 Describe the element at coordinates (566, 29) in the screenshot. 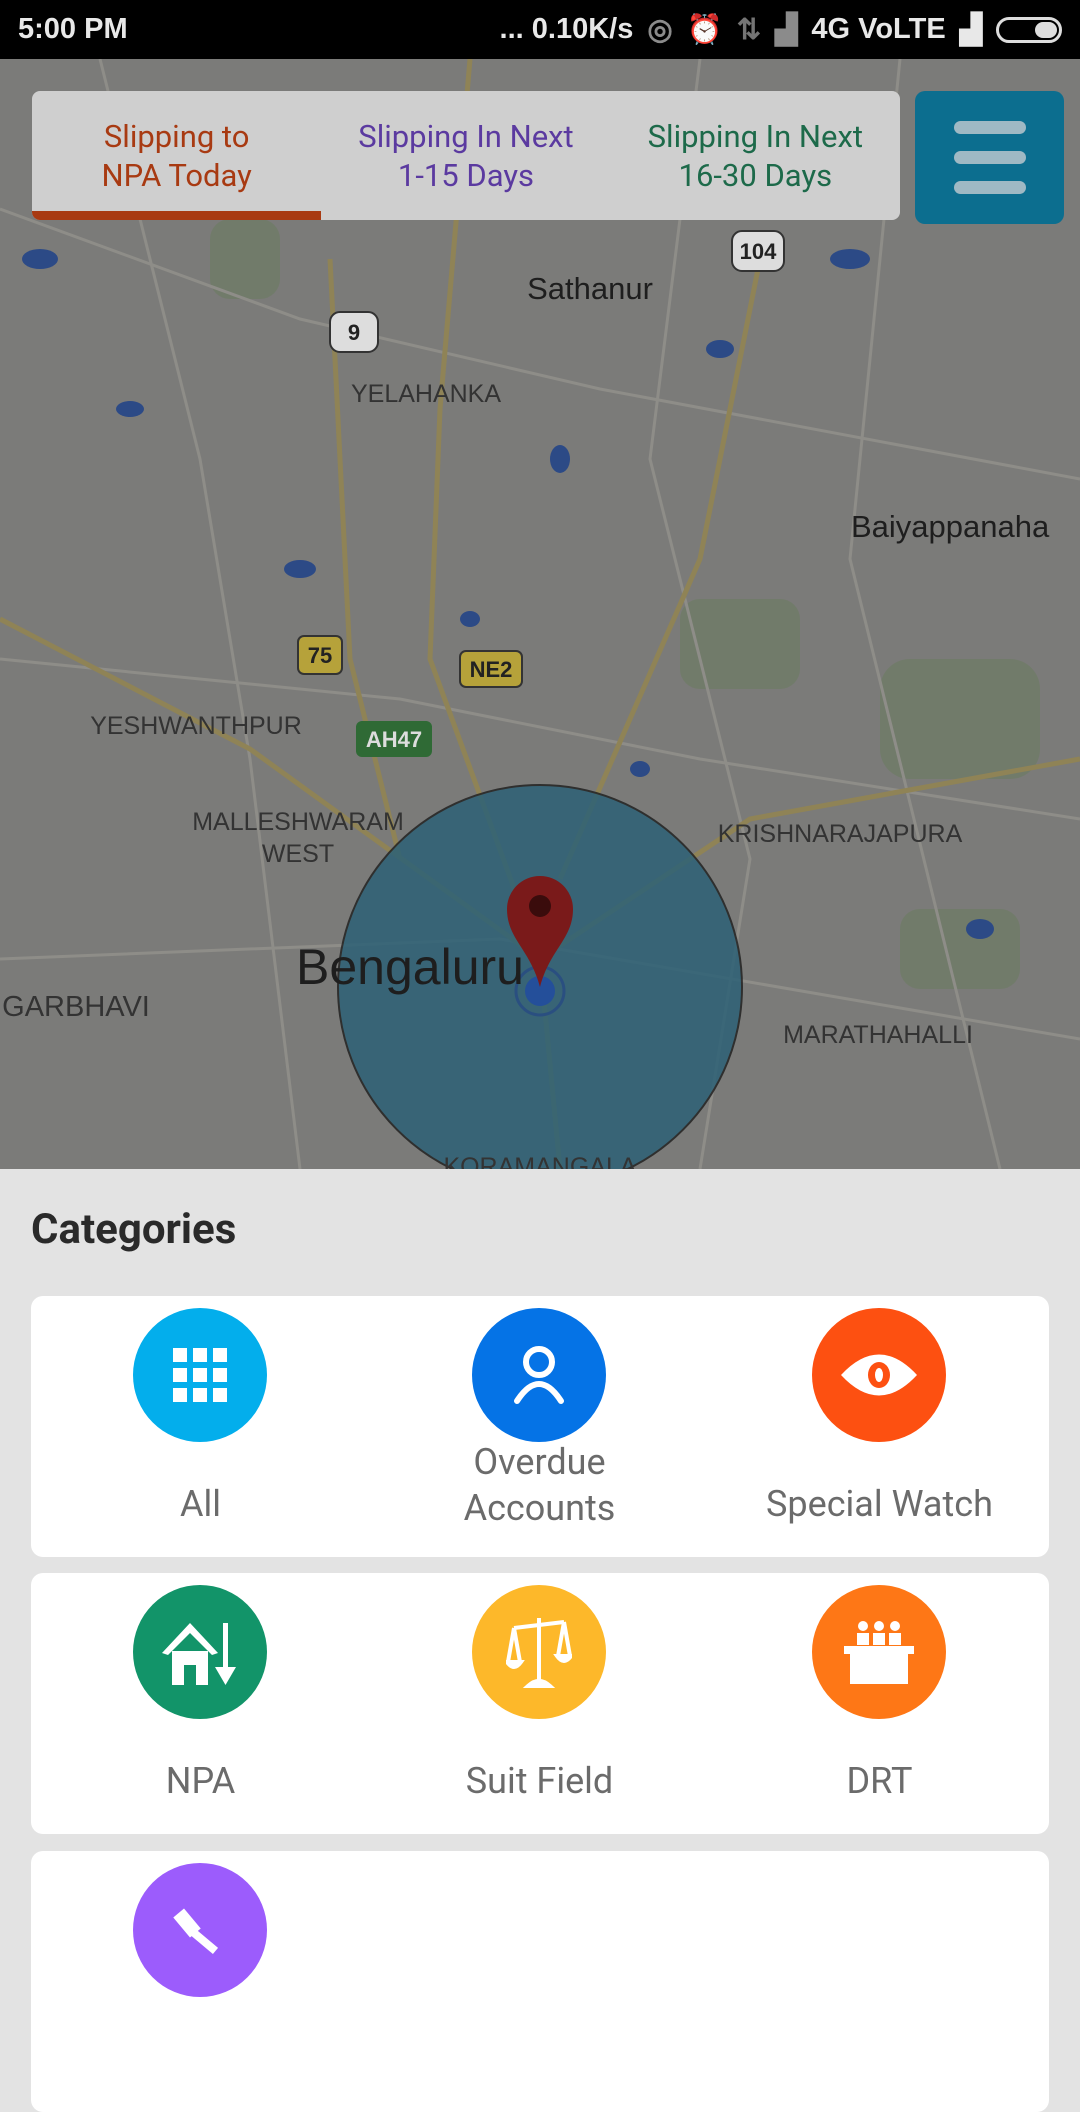

I see `network-speed: ... 0.10K/s` at that location.